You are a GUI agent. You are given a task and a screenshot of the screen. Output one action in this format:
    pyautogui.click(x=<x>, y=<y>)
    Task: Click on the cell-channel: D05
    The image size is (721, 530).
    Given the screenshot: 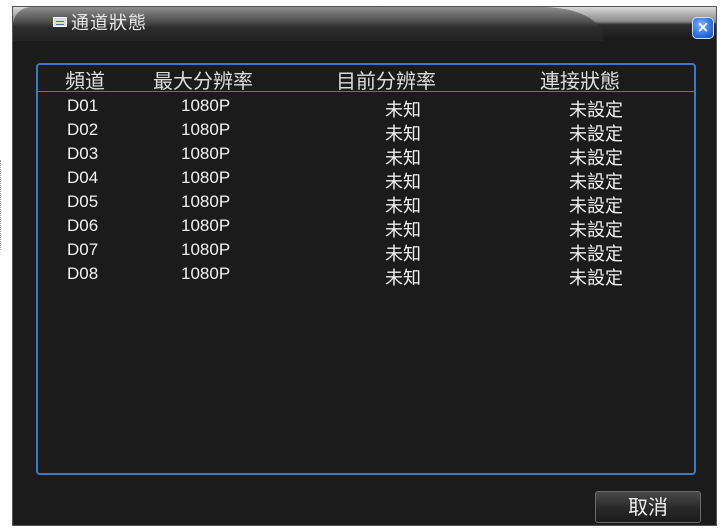 What is the action you would take?
    pyautogui.click(x=83, y=201)
    